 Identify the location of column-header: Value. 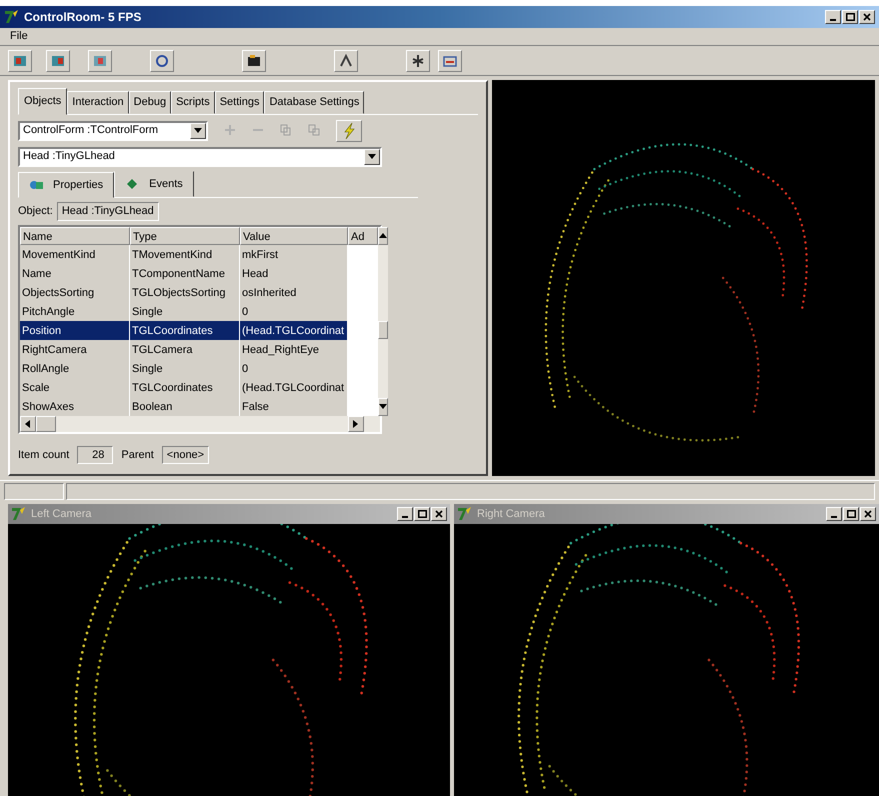
(294, 235).